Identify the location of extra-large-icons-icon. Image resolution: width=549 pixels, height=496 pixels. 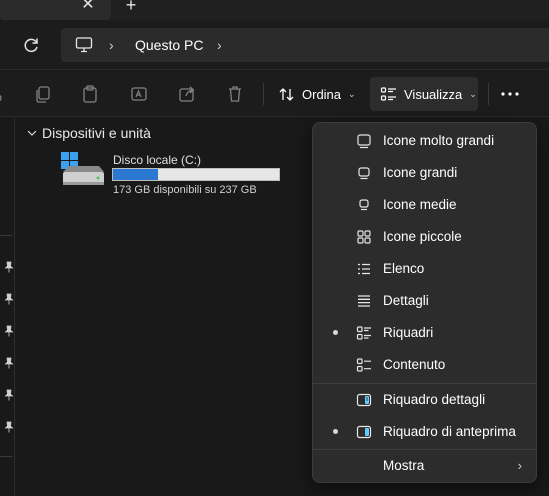
(364, 141).